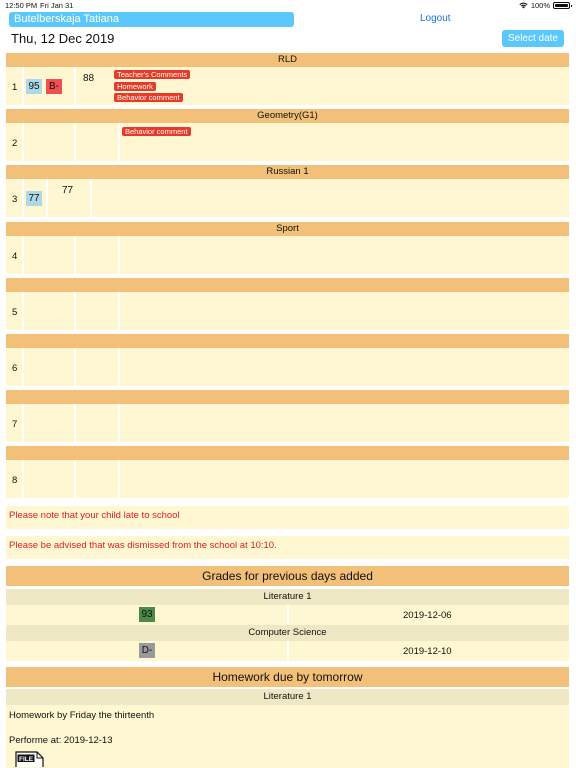 The image size is (576, 768). What do you see at coordinates (287, 229) in the screenshot?
I see `lesson-subject: Sport` at bounding box center [287, 229].